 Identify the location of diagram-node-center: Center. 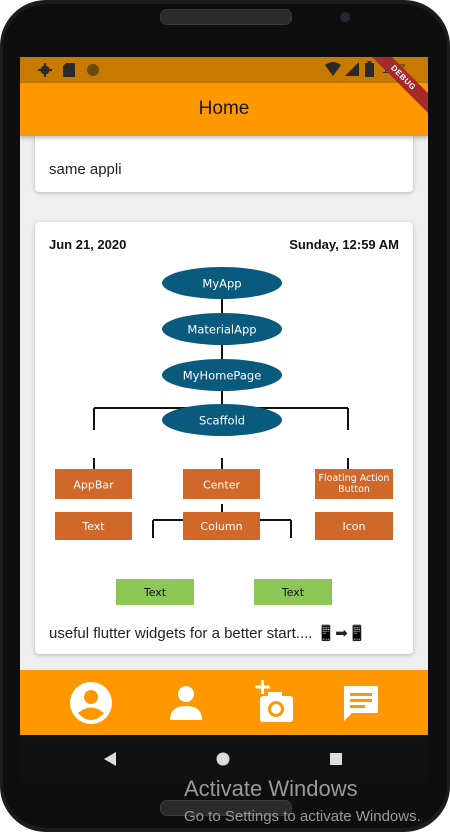
(221, 484).